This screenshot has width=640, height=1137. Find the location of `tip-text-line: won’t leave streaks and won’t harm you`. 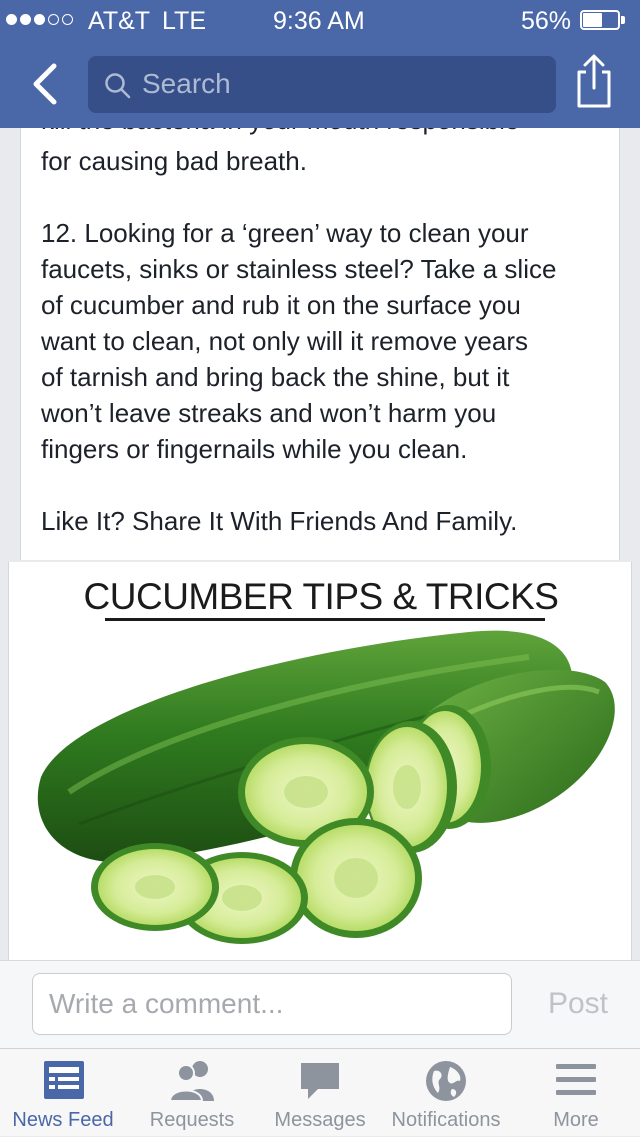

tip-text-line: won’t leave streaks and won’t harm you is located at coordinates (269, 413).